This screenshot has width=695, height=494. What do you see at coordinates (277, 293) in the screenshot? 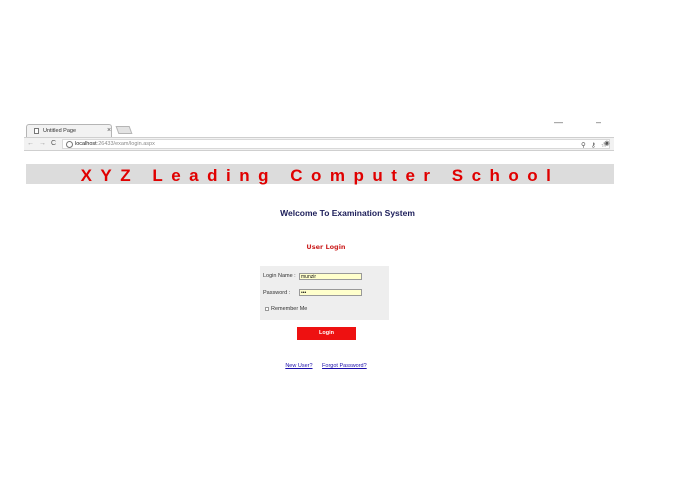
I see `password-label: Password :` at bounding box center [277, 293].